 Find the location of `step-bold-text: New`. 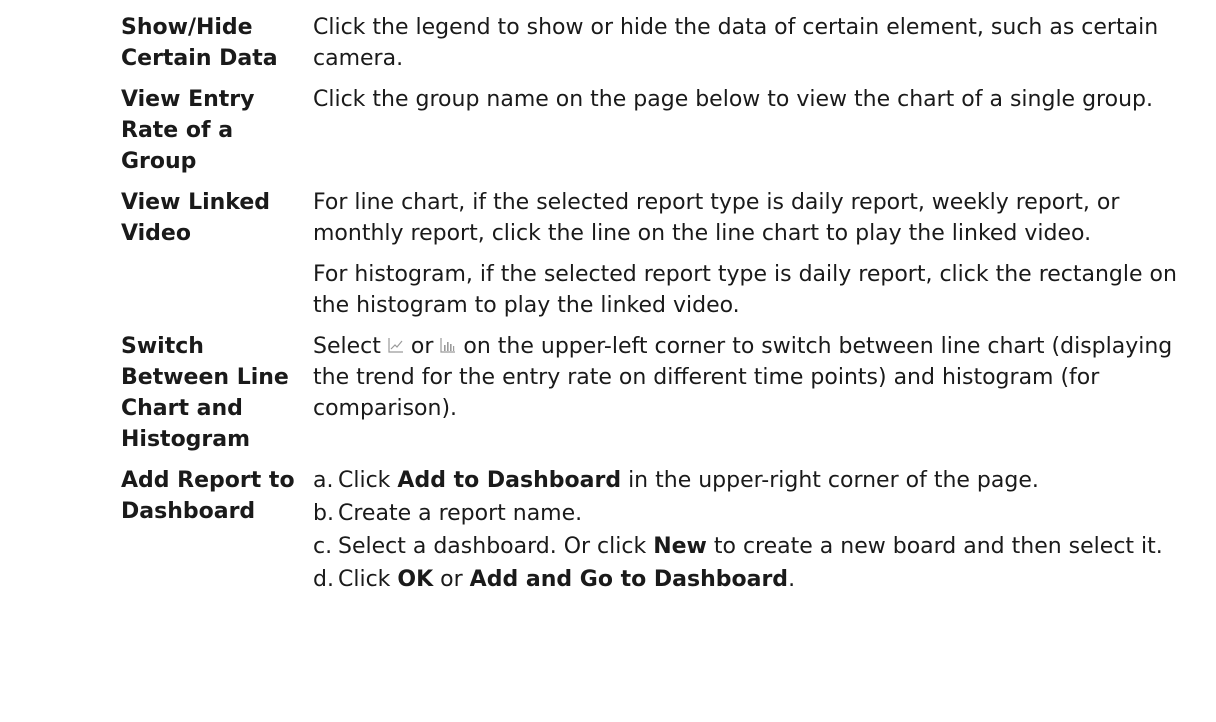

step-bold-text: New is located at coordinates (680, 546).